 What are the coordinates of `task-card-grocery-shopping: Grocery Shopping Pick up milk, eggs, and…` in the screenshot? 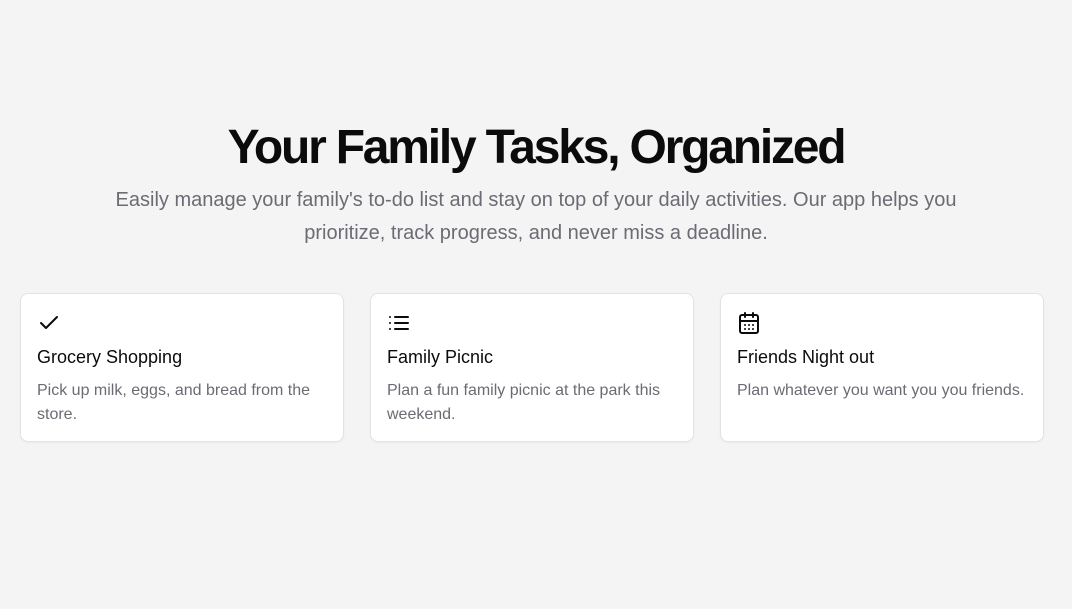 It's located at (182, 367).